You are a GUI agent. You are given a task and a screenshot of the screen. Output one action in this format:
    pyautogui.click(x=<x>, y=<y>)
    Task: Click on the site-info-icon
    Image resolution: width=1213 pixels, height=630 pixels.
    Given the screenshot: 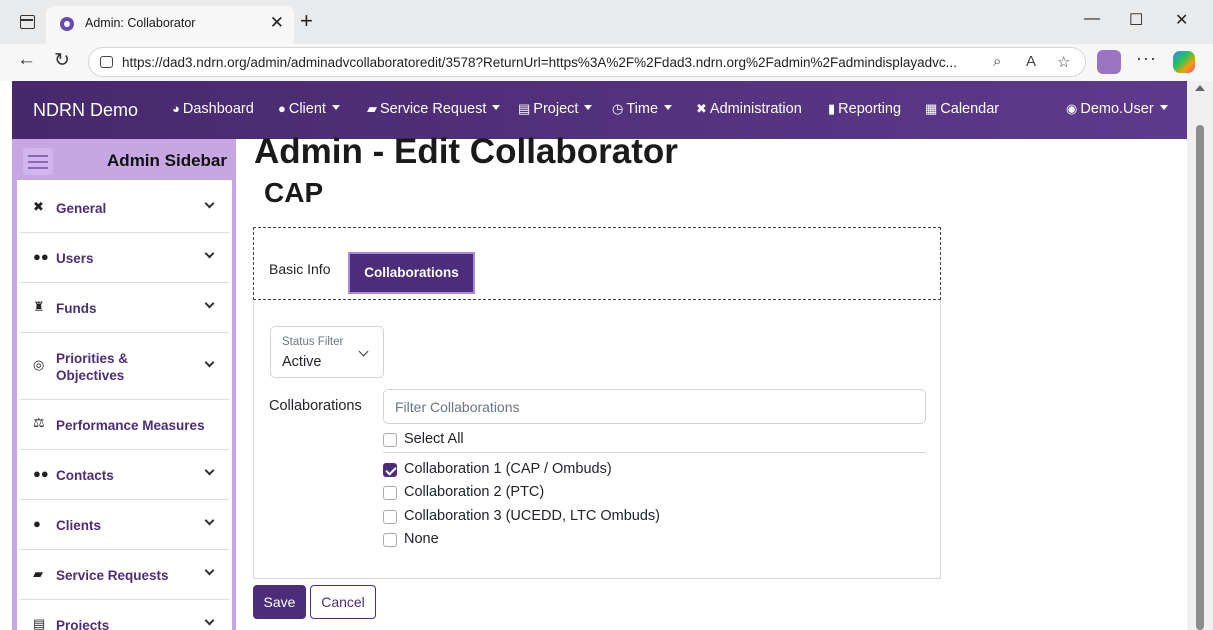 What is the action you would take?
    pyautogui.click(x=106, y=62)
    